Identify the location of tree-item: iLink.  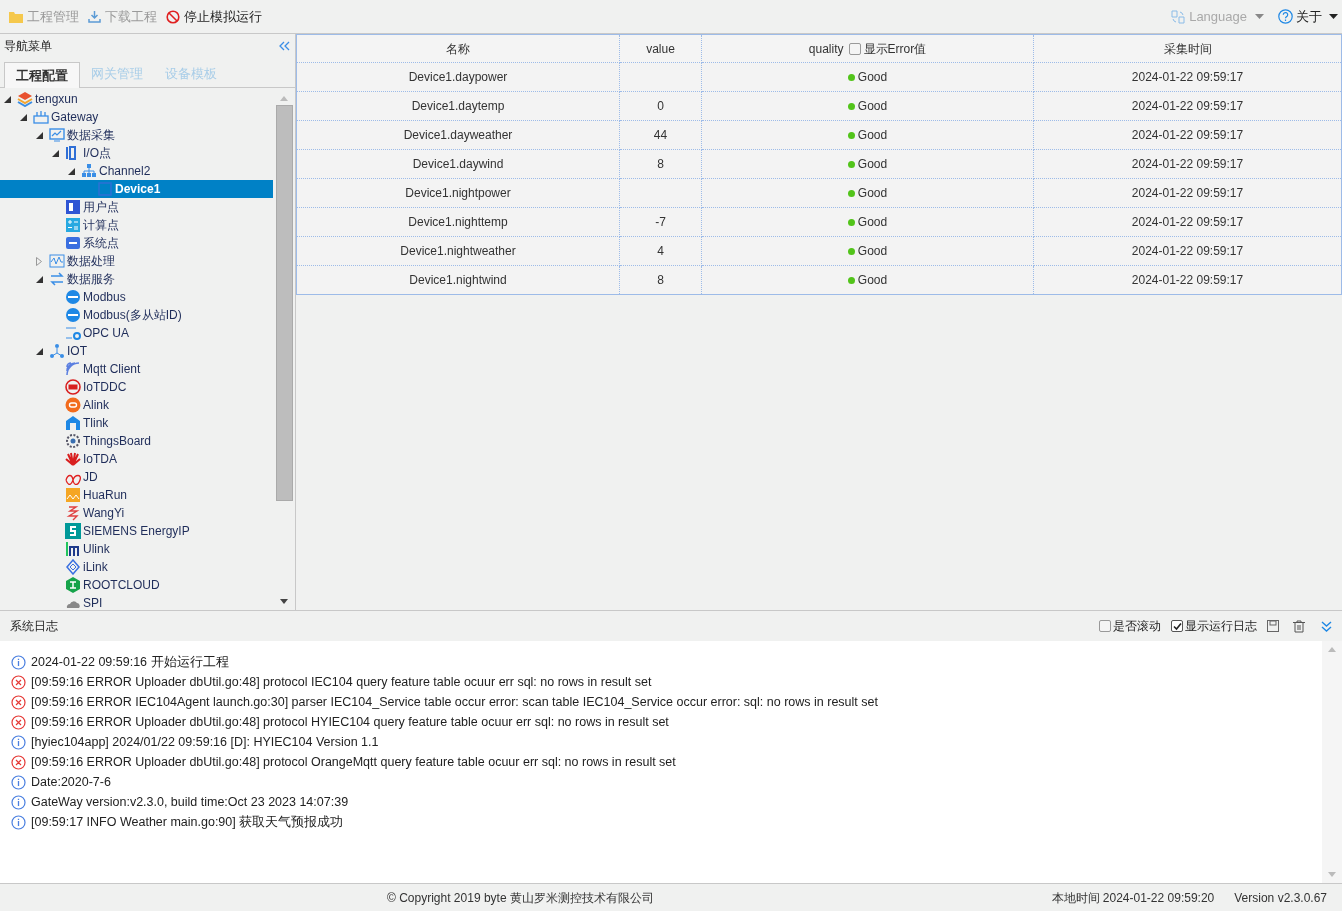
(136, 567).